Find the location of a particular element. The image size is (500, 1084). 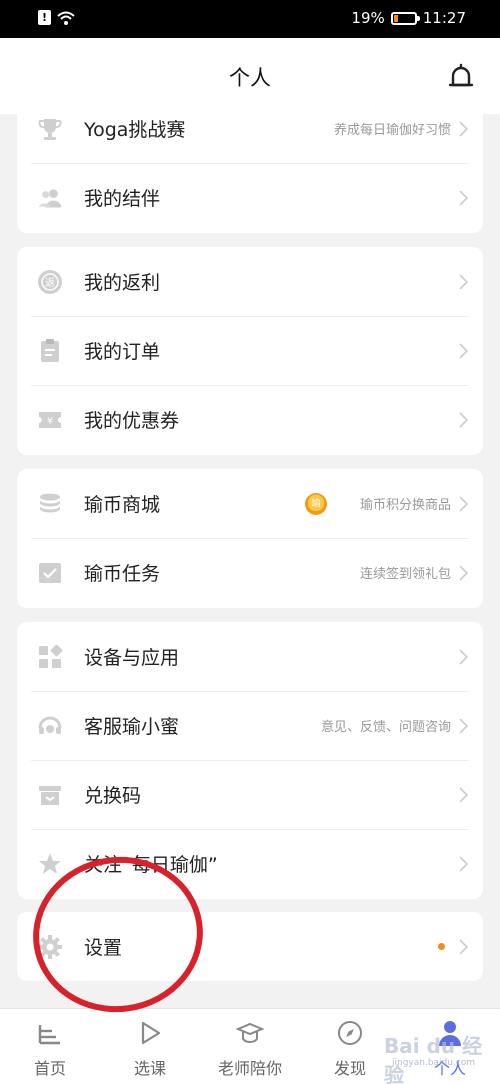

svg-text: 返 is located at coordinates (50, 283).